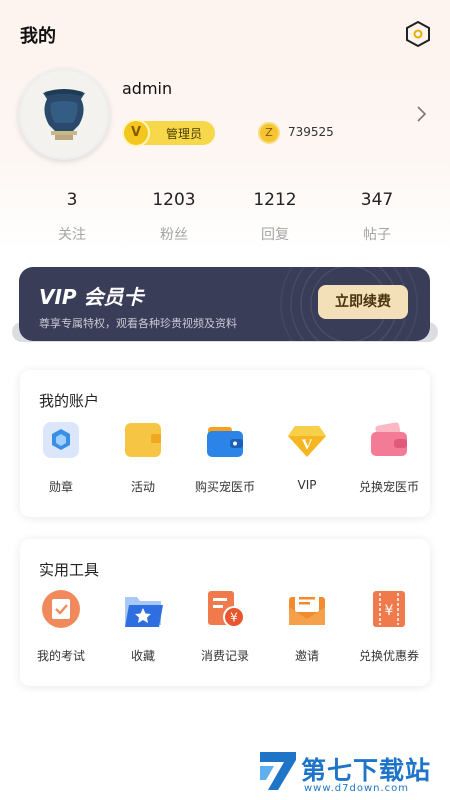 This screenshot has width=450, height=800. Describe the element at coordinates (147, 88) in the screenshot. I see `username: admin` at that location.